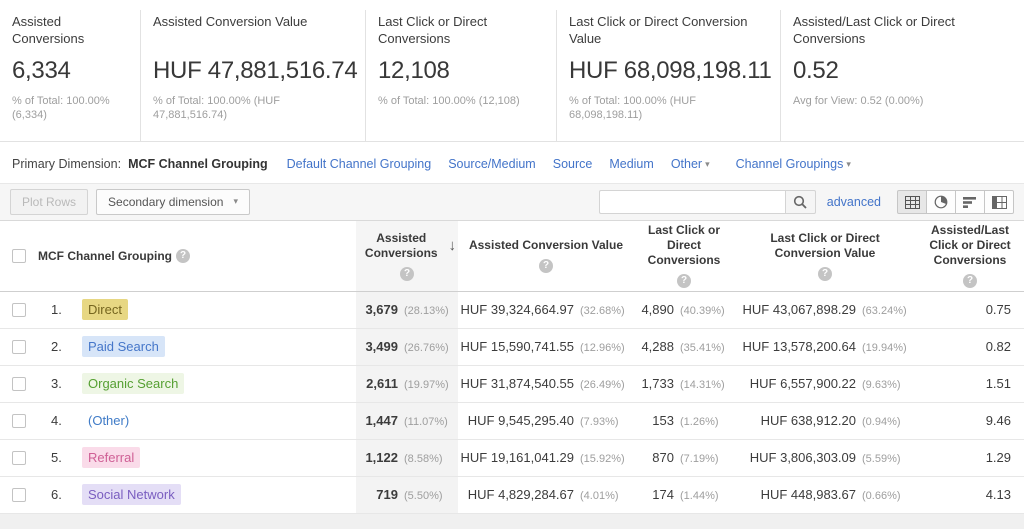 The width and height of the screenshot is (1024, 531). Describe the element at coordinates (517, 457) in the screenshot. I see `assisted-conversion-value: HUF 19,161,041.29` at that location.